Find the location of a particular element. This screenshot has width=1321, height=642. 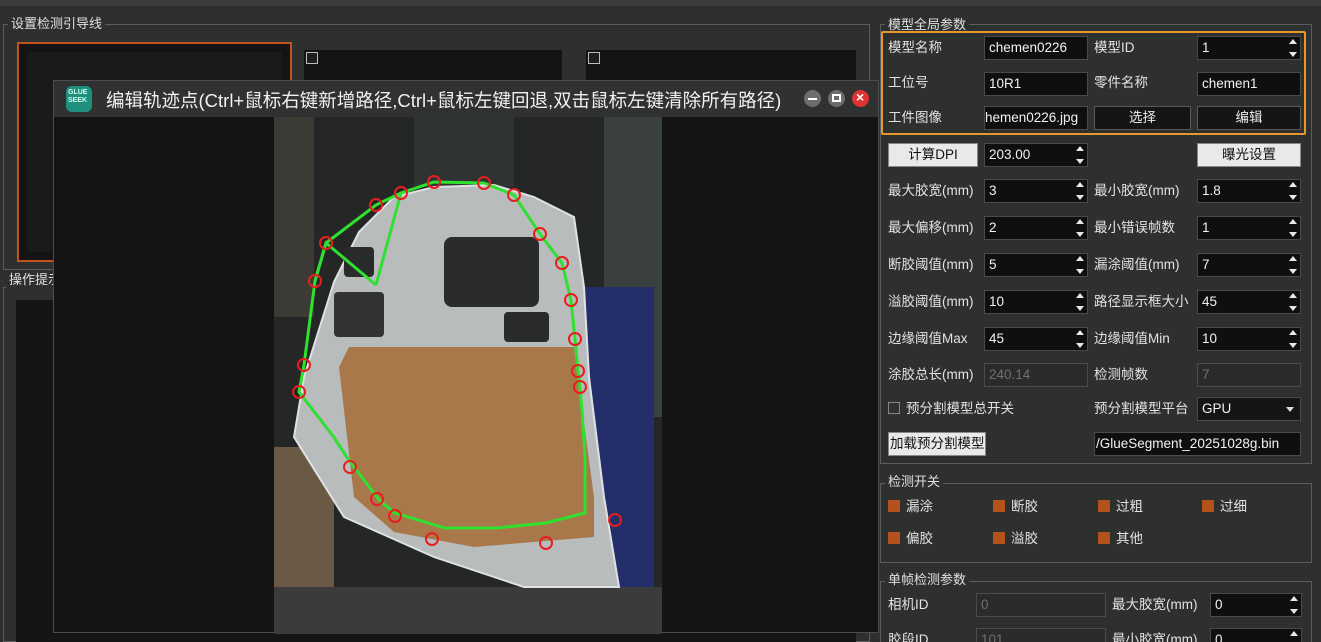

edge-min-spinbox: 10 is located at coordinates (1249, 339).